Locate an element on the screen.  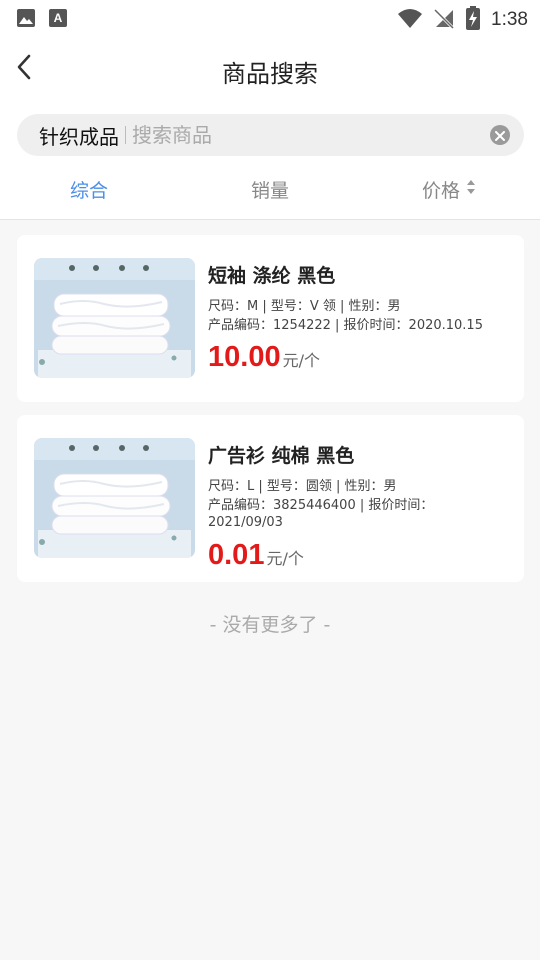
tab-comprehensive: 综合 is located at coordinates (89, 189).